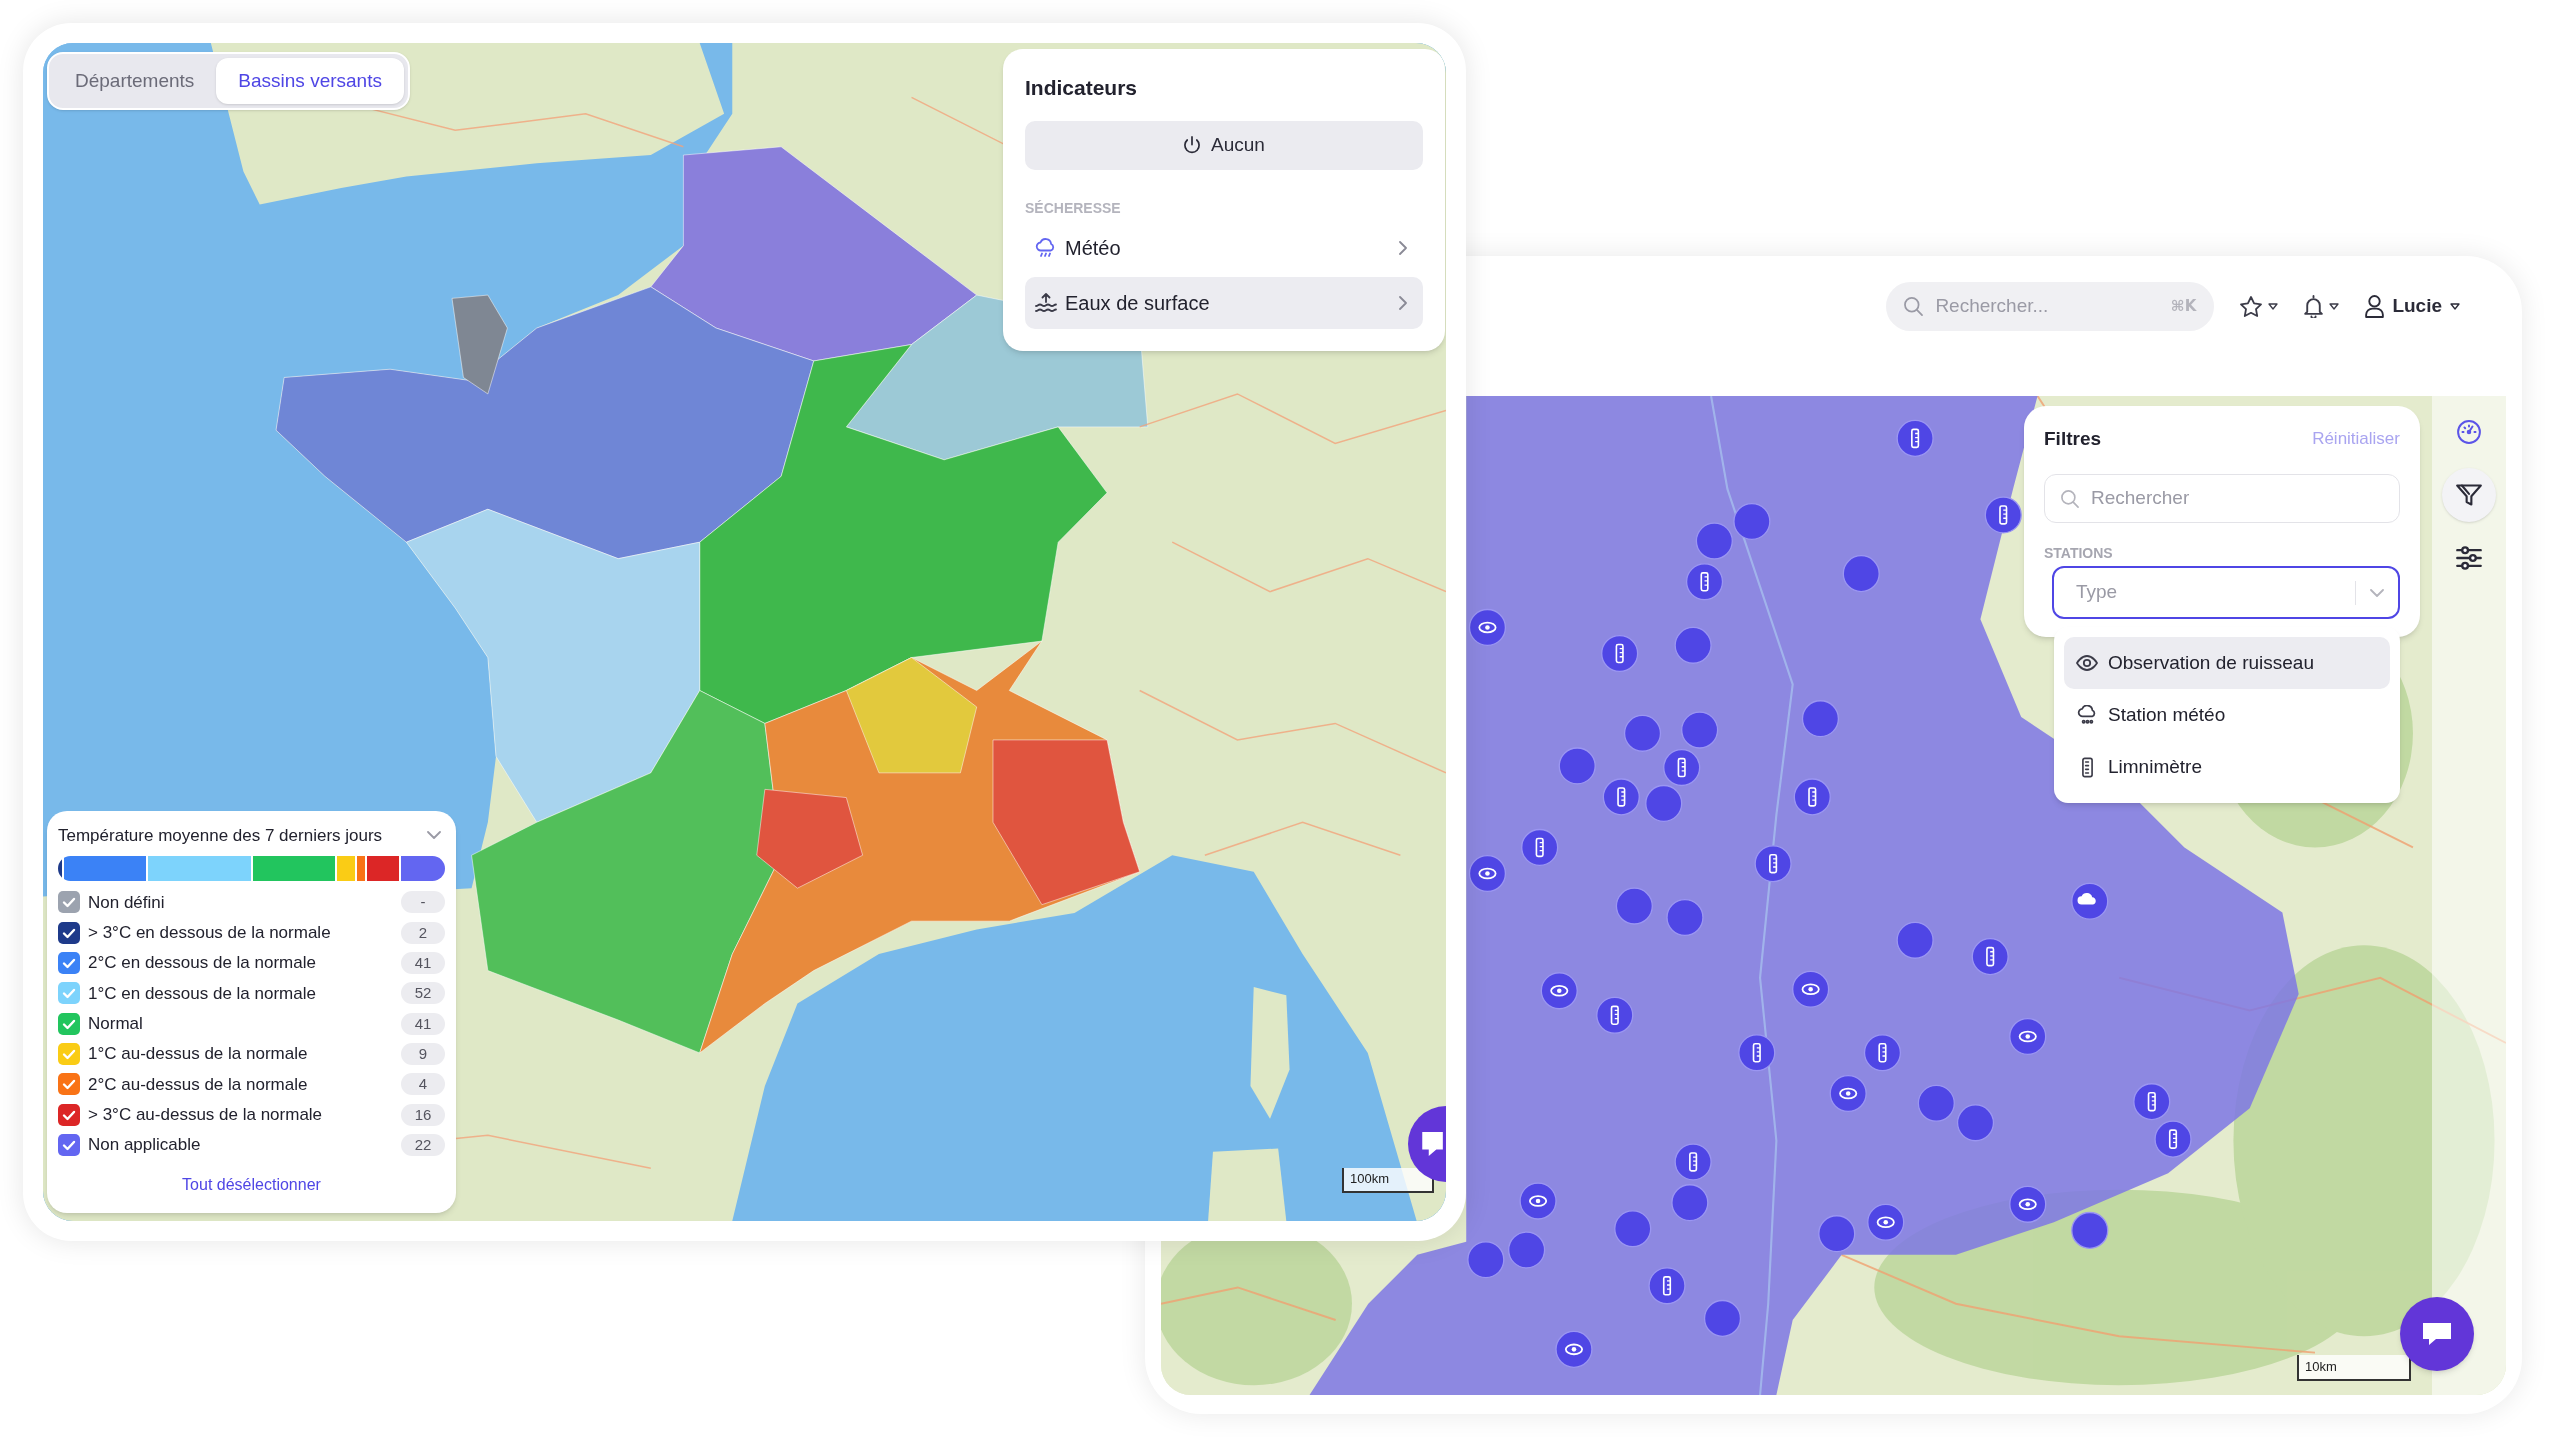  I want to click on ruler-icon, so click(2087, 767).